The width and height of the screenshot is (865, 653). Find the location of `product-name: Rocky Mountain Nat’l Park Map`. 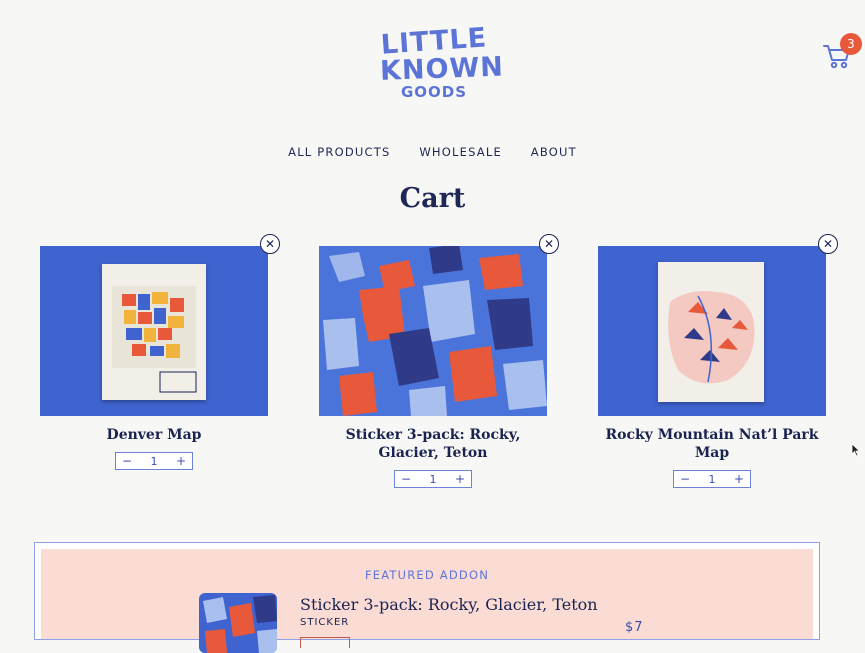

product-name: Rocky Mountain Nat’l Park Map is located at coordinates (712, 444).